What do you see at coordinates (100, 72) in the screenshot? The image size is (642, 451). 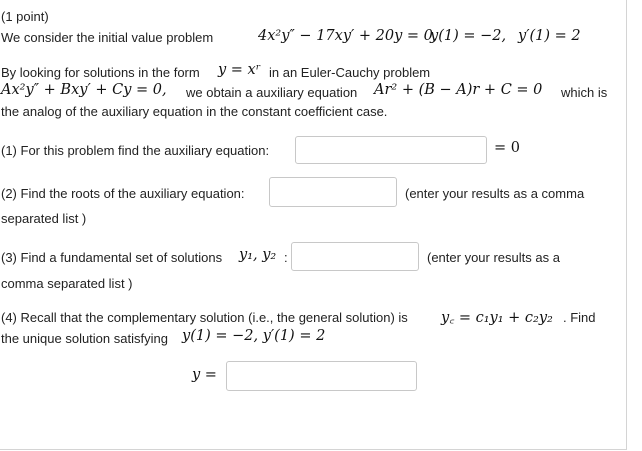 I see `explanation-line1-prefix: By looking for solutions in the form` at bounding box center [100, 72].